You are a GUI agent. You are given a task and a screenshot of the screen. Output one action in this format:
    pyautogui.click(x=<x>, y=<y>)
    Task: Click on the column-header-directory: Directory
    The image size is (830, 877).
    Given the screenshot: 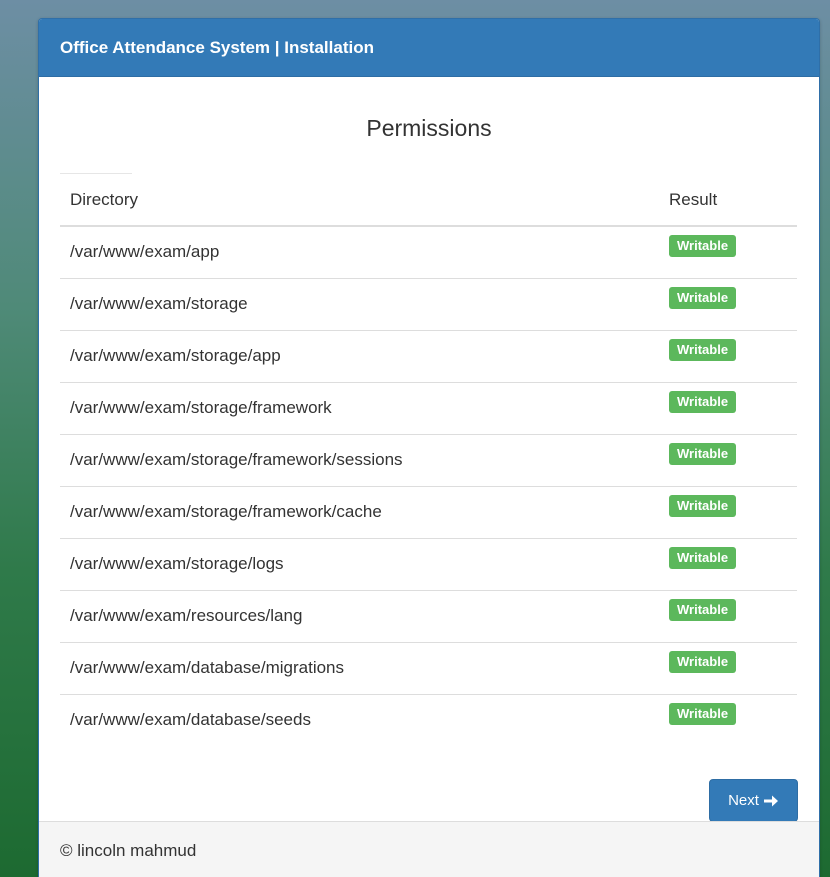 What is the action you would take?
    pyautogui.click(x=359, y=200)
    